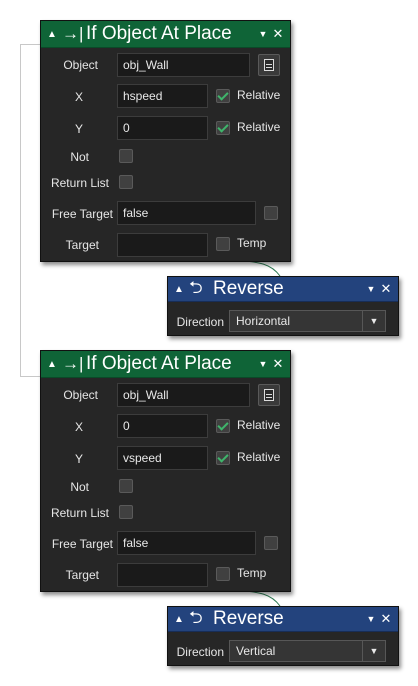  What do you see at coordinates (162, 128) in the screenshot?
I see `y-field: 0` at bounding box center [162, 128].